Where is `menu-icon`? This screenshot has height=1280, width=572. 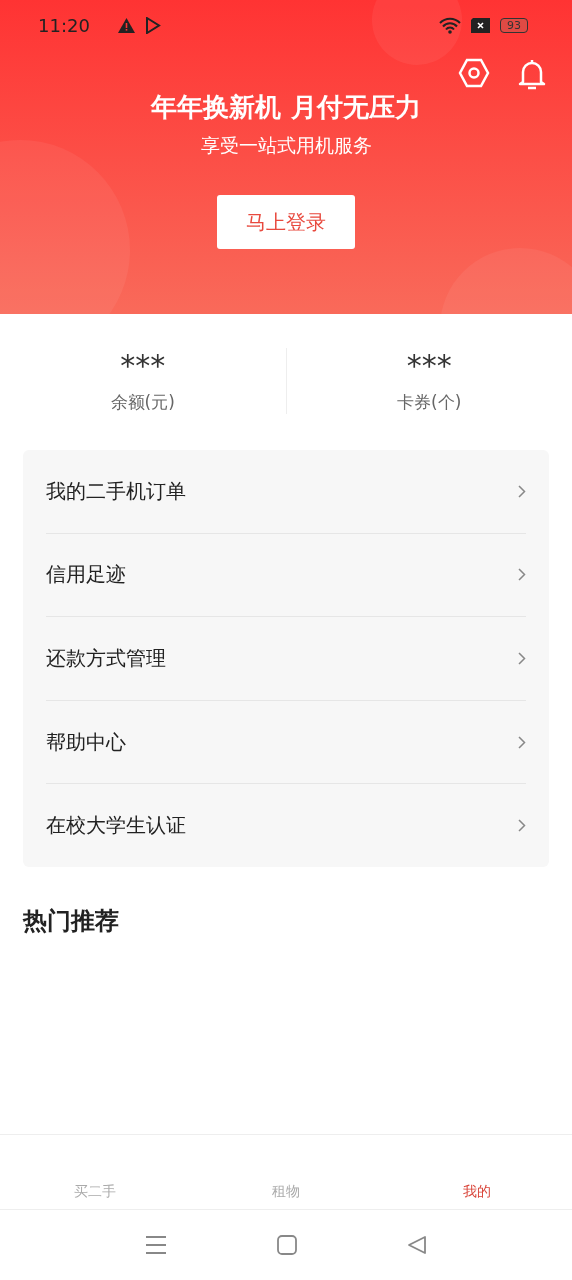
menu-icon is located at coordinates (156, 1245).